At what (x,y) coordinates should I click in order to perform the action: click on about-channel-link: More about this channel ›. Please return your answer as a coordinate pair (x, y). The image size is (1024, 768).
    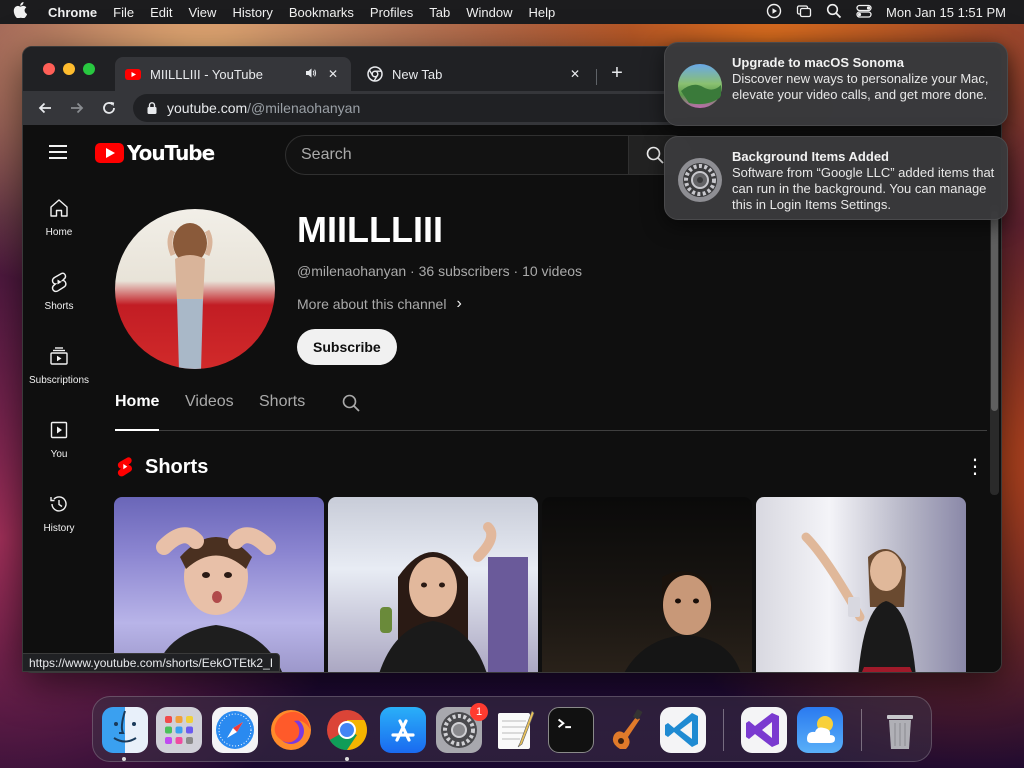
    Looking at the image, I should click on (379, 304).